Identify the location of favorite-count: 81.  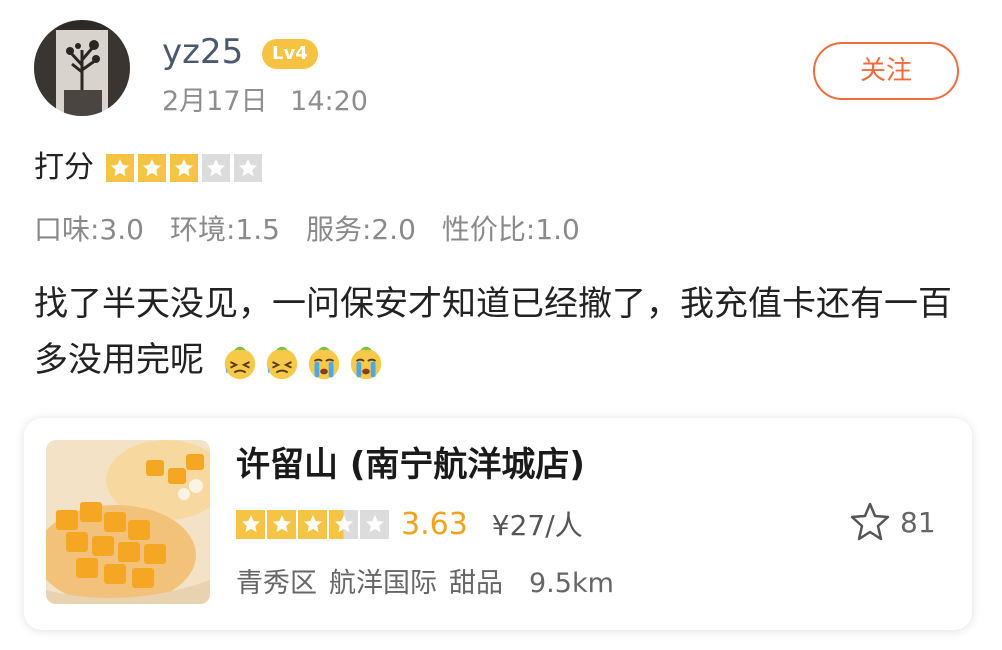
(918, 522).